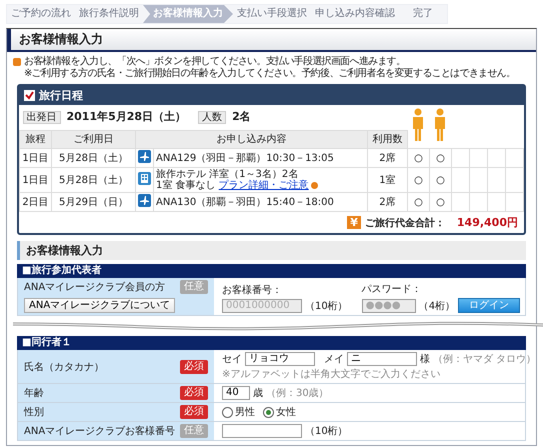 The height and width of the screenshot is (448, 543). Describe the element at coordinates (238, 412) in the screenshot. I see `gender-radio: 男性` at that location.